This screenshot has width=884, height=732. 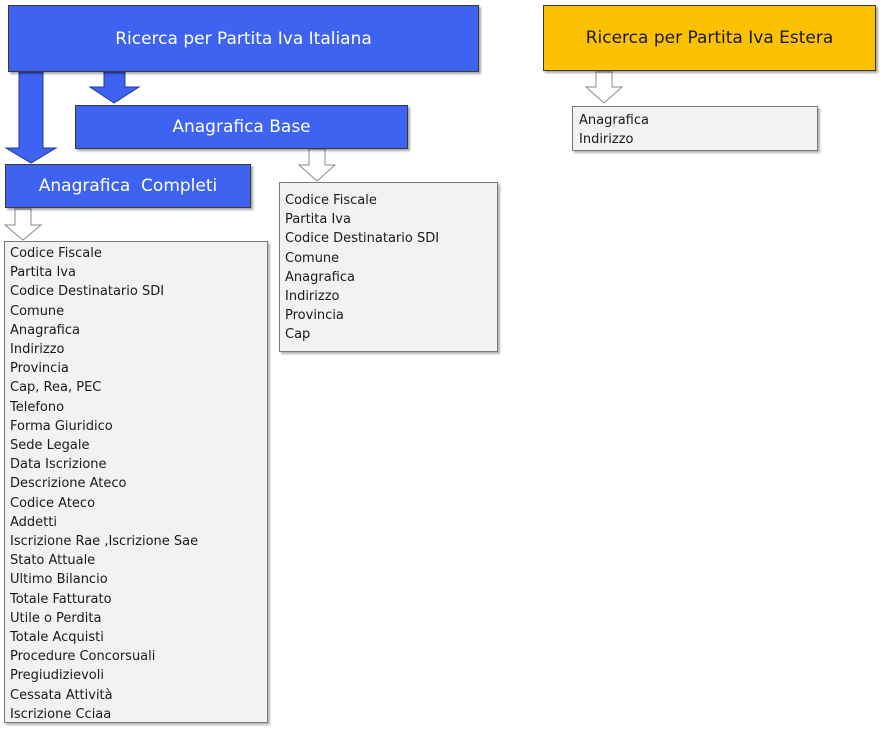 What do you see at coordinates (43, 273) in the screenshot?
I see `completi-list-item: Partita Iva` at bounding box center [43, 273].